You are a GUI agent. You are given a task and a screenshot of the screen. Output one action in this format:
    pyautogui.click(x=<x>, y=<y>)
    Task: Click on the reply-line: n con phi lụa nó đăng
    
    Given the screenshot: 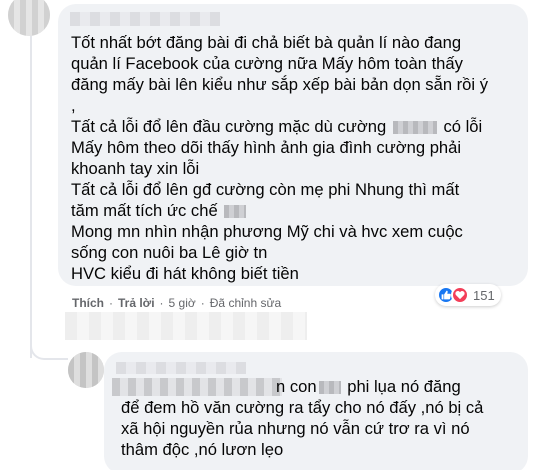 What is the action you would take?
    pyautogui.click(x=368, y=386)
    